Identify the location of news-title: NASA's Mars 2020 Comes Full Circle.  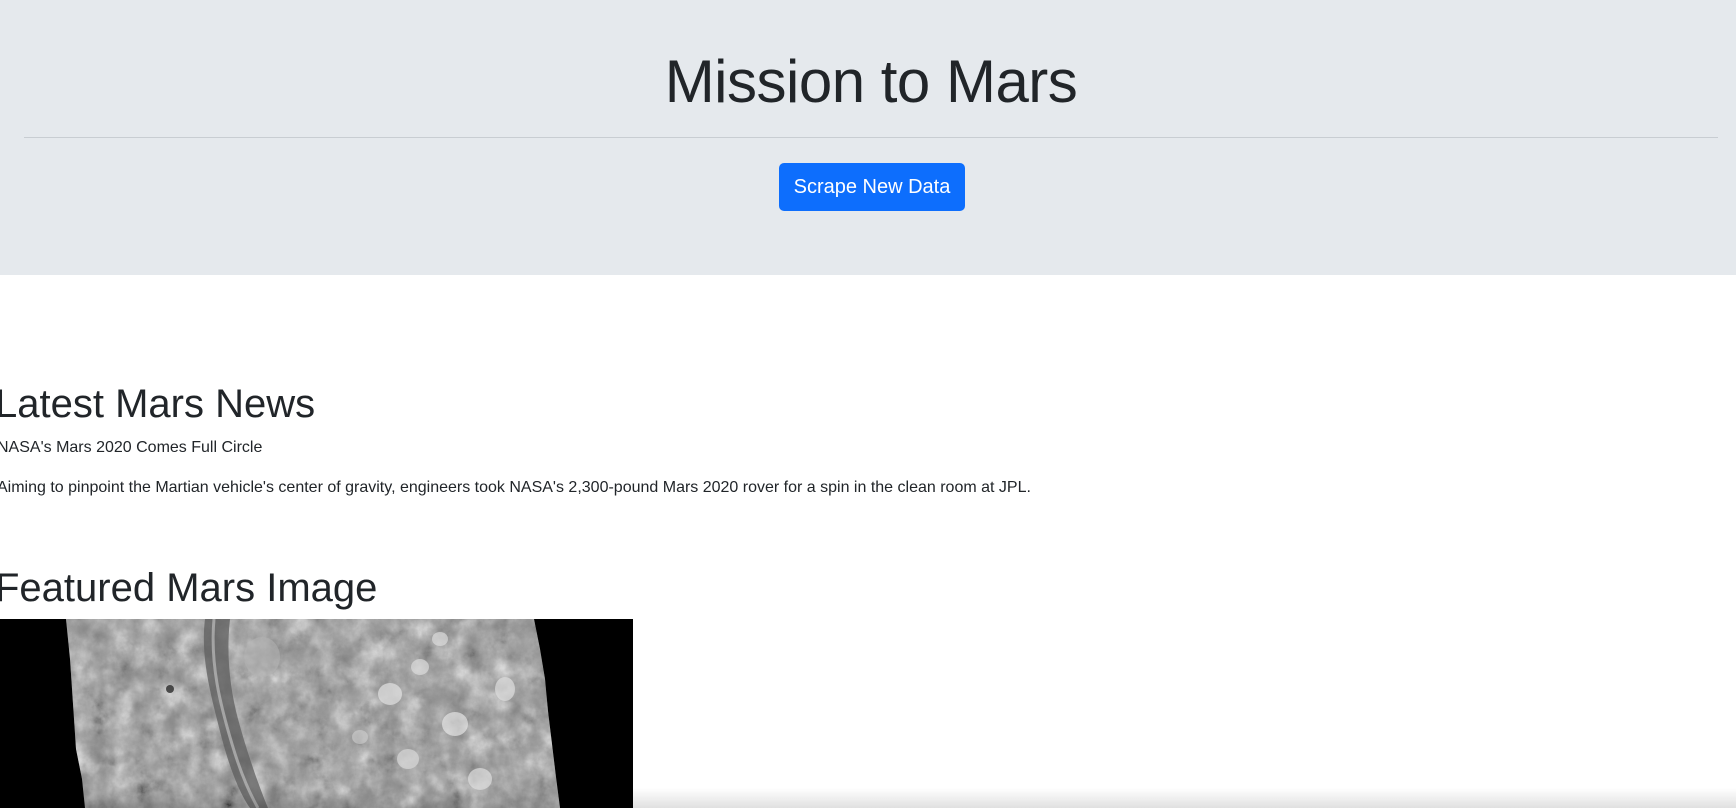
(131, 447).